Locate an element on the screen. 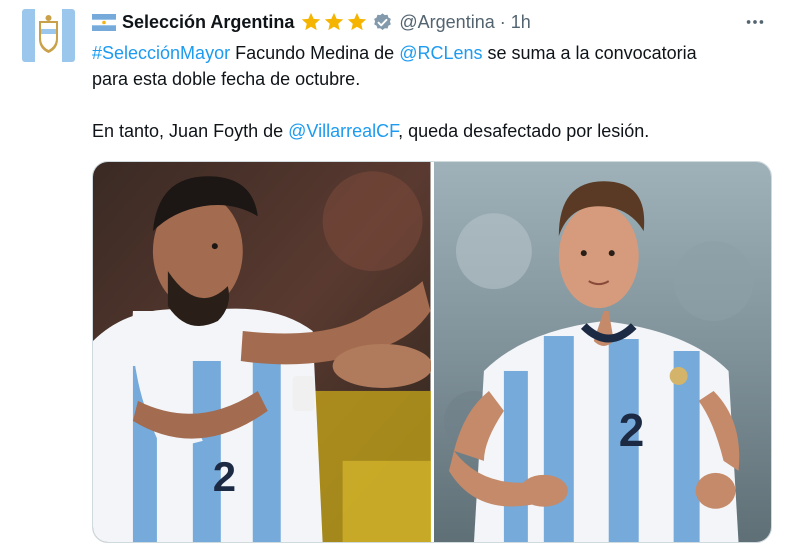 The height and width of the screenshot is (557, 790). timestamp: 1h is located at coordinates (521, 22).